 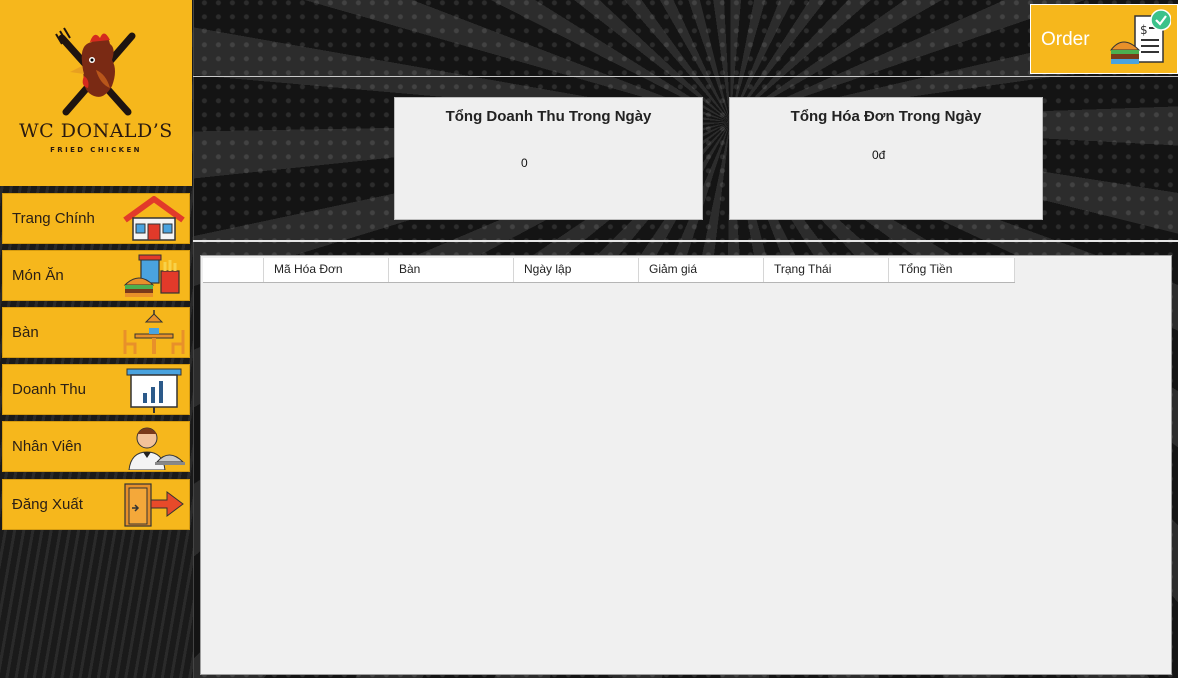 I want to click on daily-invoices-card: Tổng Hóa Đơn Trong Ngày 0đ, so click(x=886, y=158).